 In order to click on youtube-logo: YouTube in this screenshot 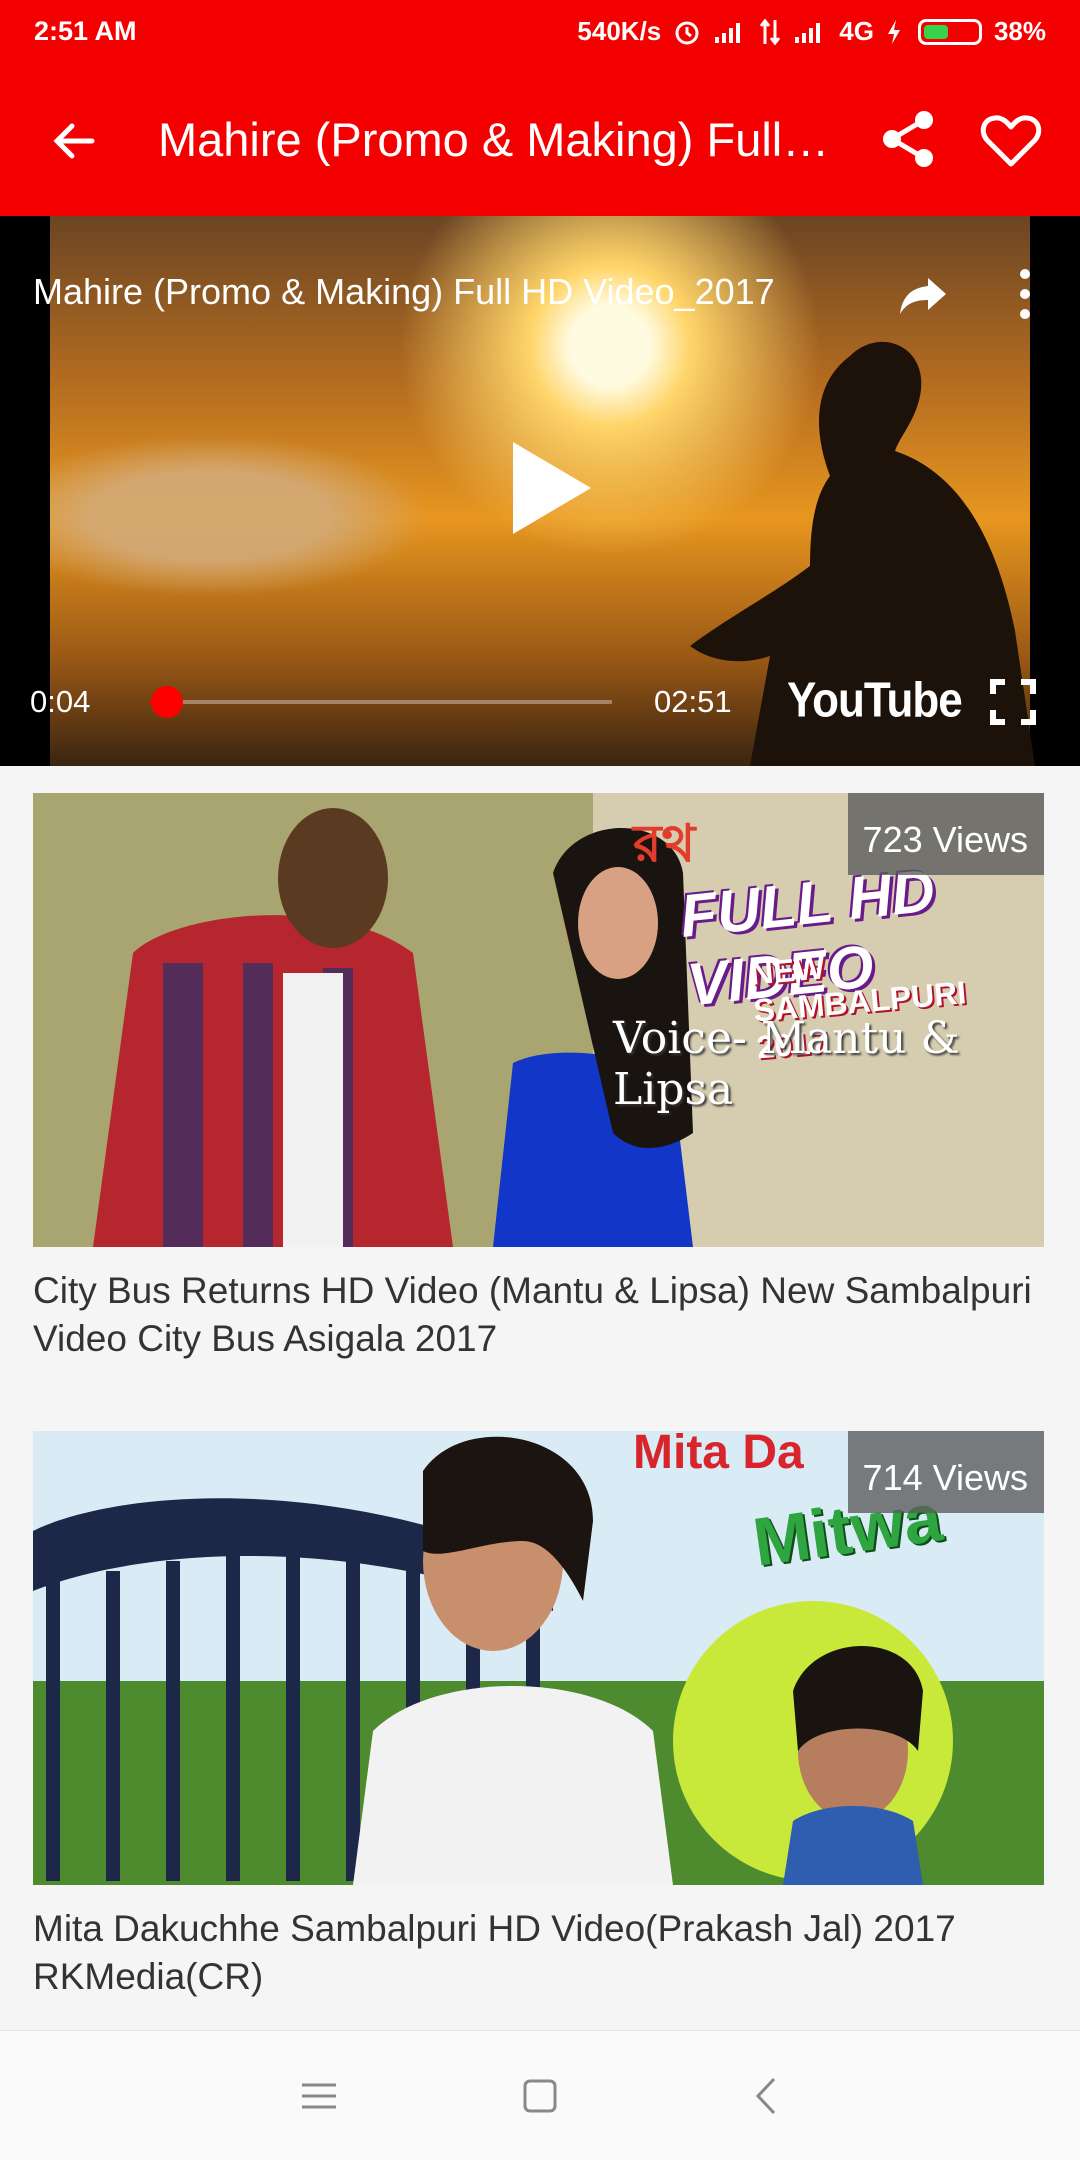, I will do `click(875, 701)`.